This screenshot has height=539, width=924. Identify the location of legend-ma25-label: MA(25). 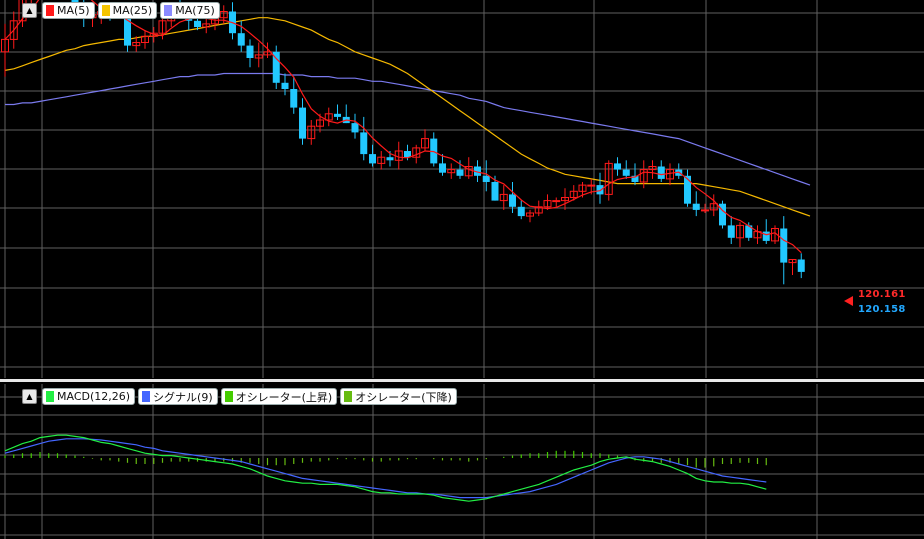
(132, 10).